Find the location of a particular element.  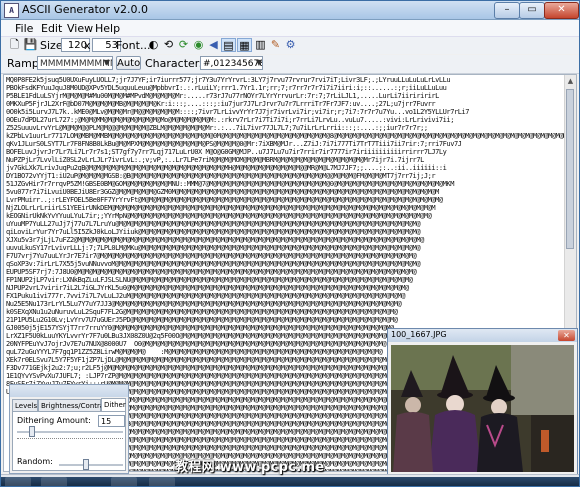

preview-title: 100_1667.JPG is located at coordinates (419, 334).